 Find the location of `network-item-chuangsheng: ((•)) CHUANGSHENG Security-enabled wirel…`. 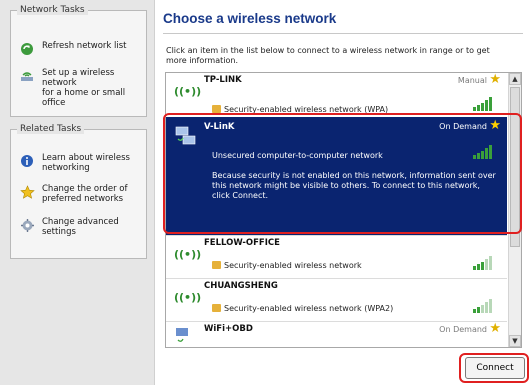

network-item-chuangsheng: ((•)) CHUANGSHENG Security-enabled wirel… is located at coordinates (336, 300).